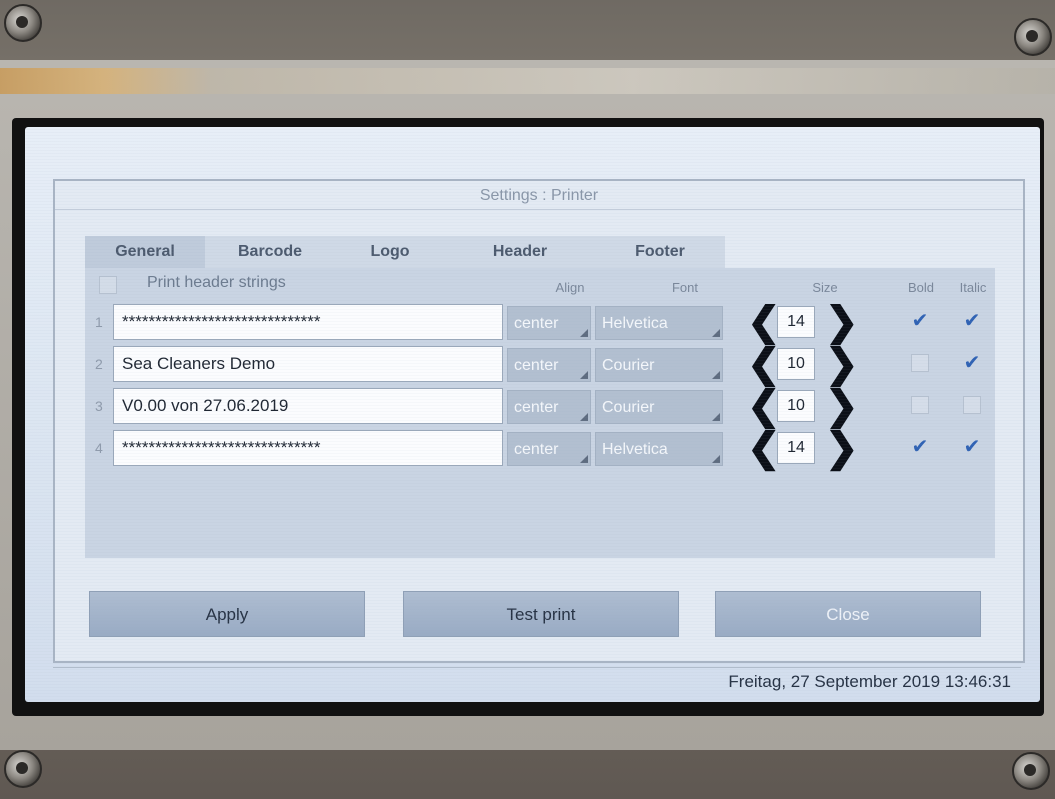 The height and width of the screenshot is (799, 1055). I want to click on screw-top-left, so click(23, 23).